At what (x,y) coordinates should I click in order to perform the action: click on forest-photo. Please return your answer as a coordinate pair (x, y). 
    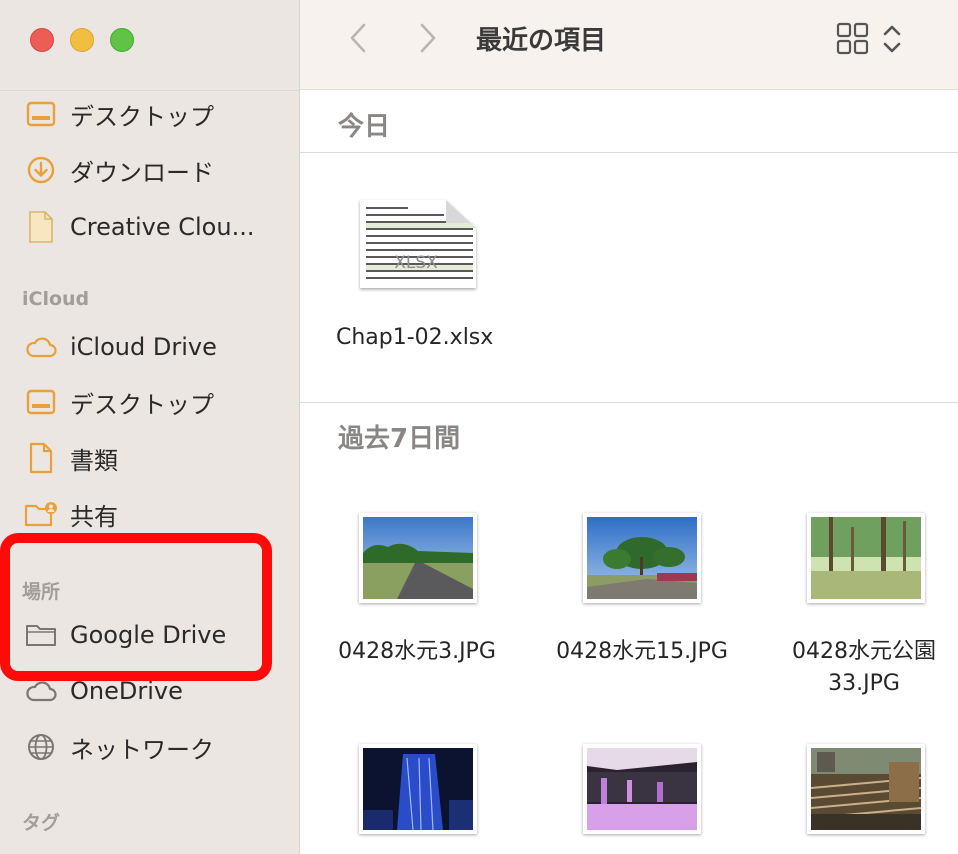
    Looking at the image, I should click on (866, 558).